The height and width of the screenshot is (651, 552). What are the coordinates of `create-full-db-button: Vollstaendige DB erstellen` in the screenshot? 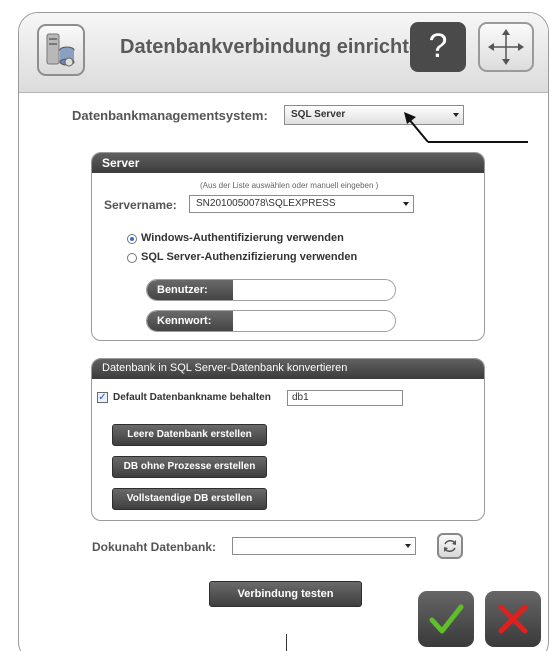 It's located at (189, 499).